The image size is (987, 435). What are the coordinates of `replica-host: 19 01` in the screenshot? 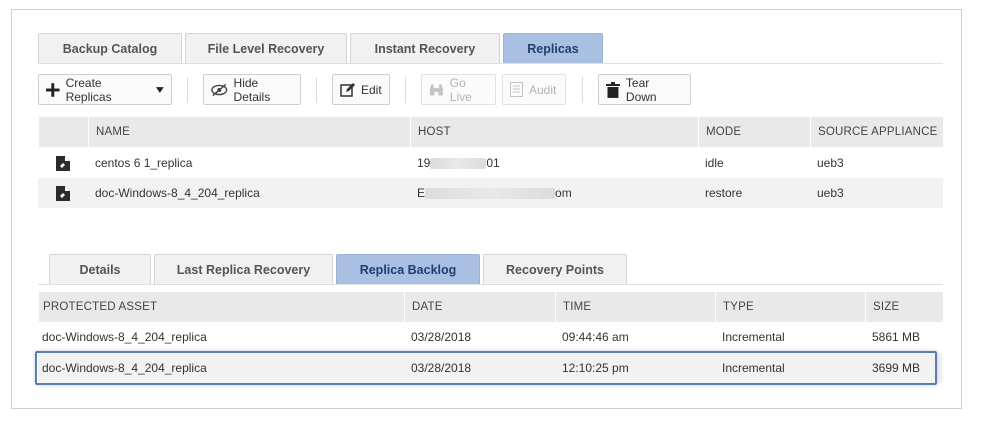 It's located at (554, 163).